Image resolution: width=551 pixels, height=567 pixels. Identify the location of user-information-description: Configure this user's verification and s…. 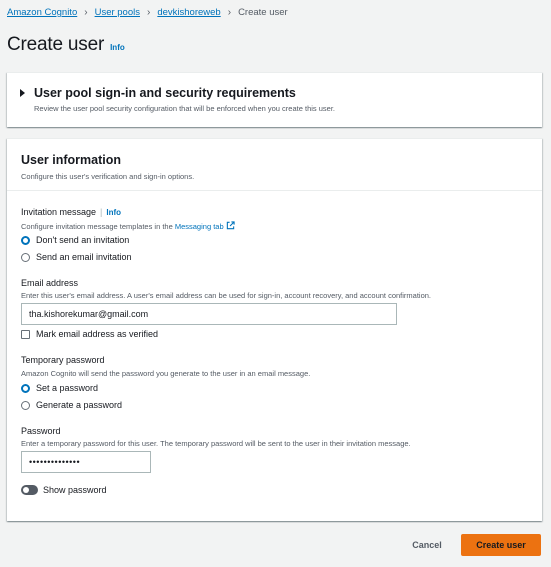
(108, 176).